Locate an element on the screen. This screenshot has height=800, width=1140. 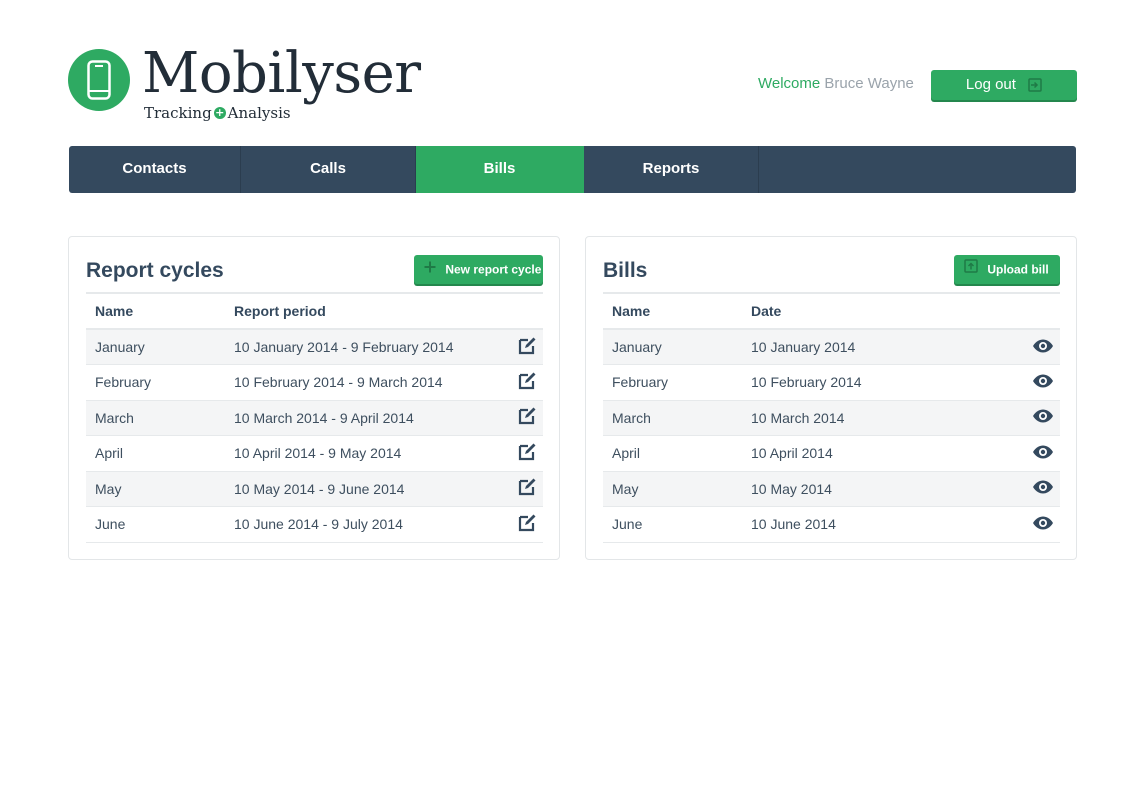
table-row: April 10 April 2014 is located at coordinates (831, 453).